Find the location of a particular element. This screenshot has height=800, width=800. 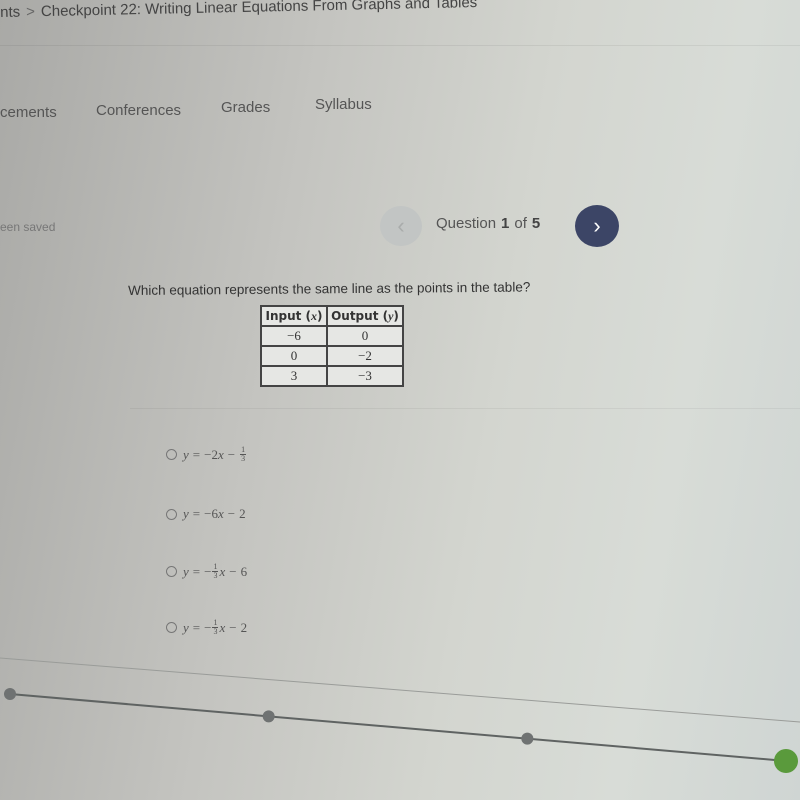

table-cell: −3 is located at coordinates (365, 376).